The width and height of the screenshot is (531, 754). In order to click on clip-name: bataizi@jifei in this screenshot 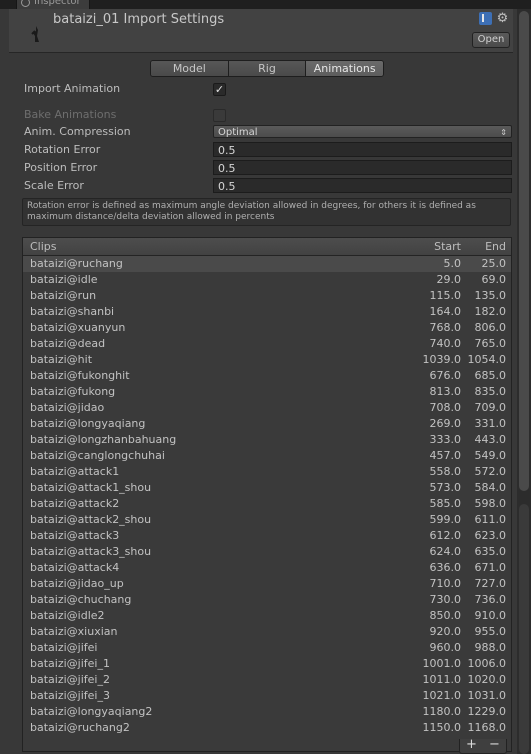, I will do `click(64, 647)`.